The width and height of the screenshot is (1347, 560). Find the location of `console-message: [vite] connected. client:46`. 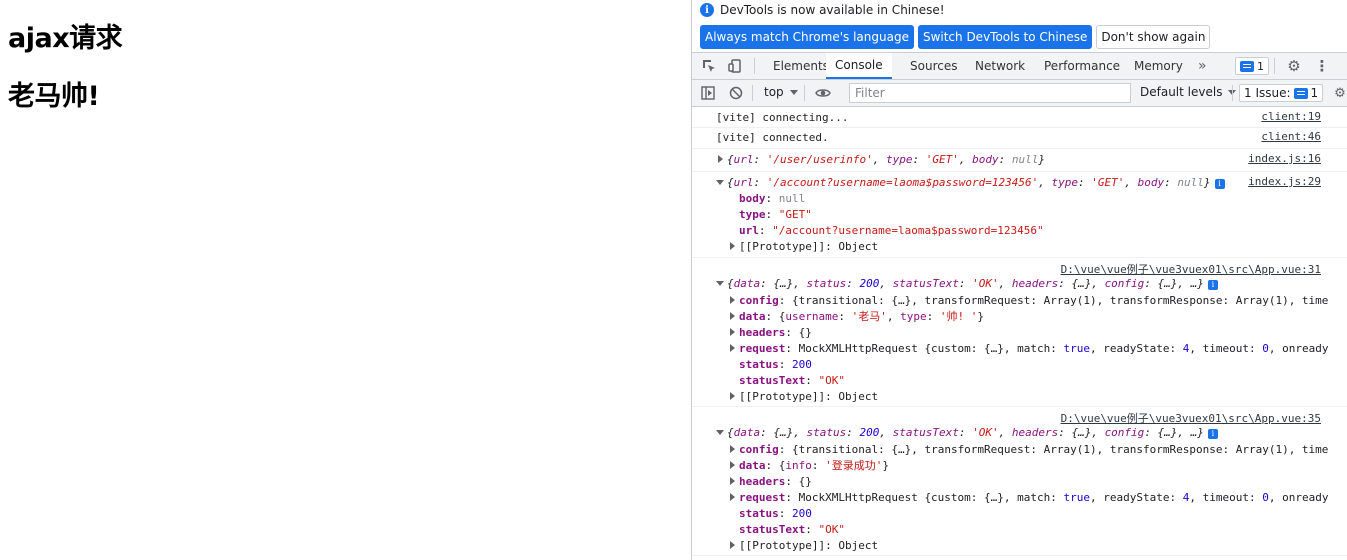

console-message: [vite] connected. client:46 is located at coordinates (1019, 138).